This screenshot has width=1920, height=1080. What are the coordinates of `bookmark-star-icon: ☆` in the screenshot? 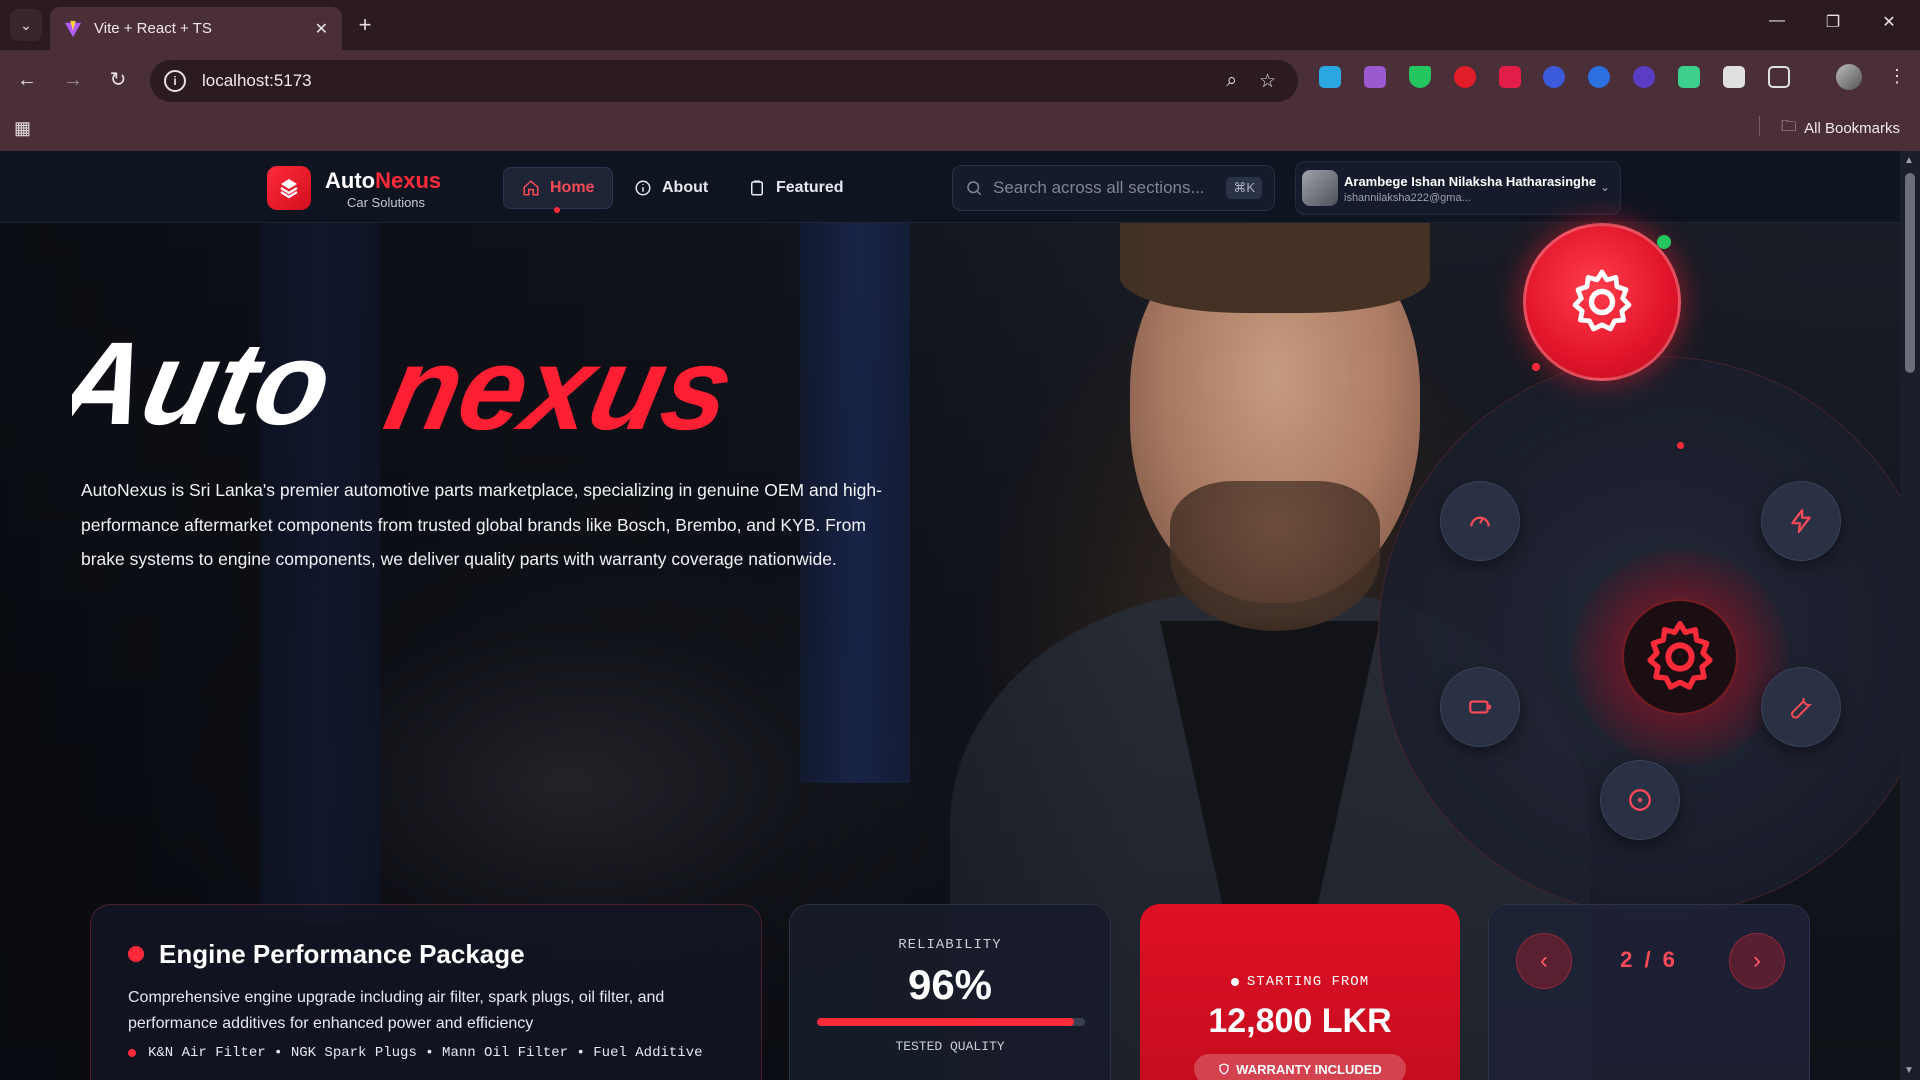 It's located at (1267, 81).